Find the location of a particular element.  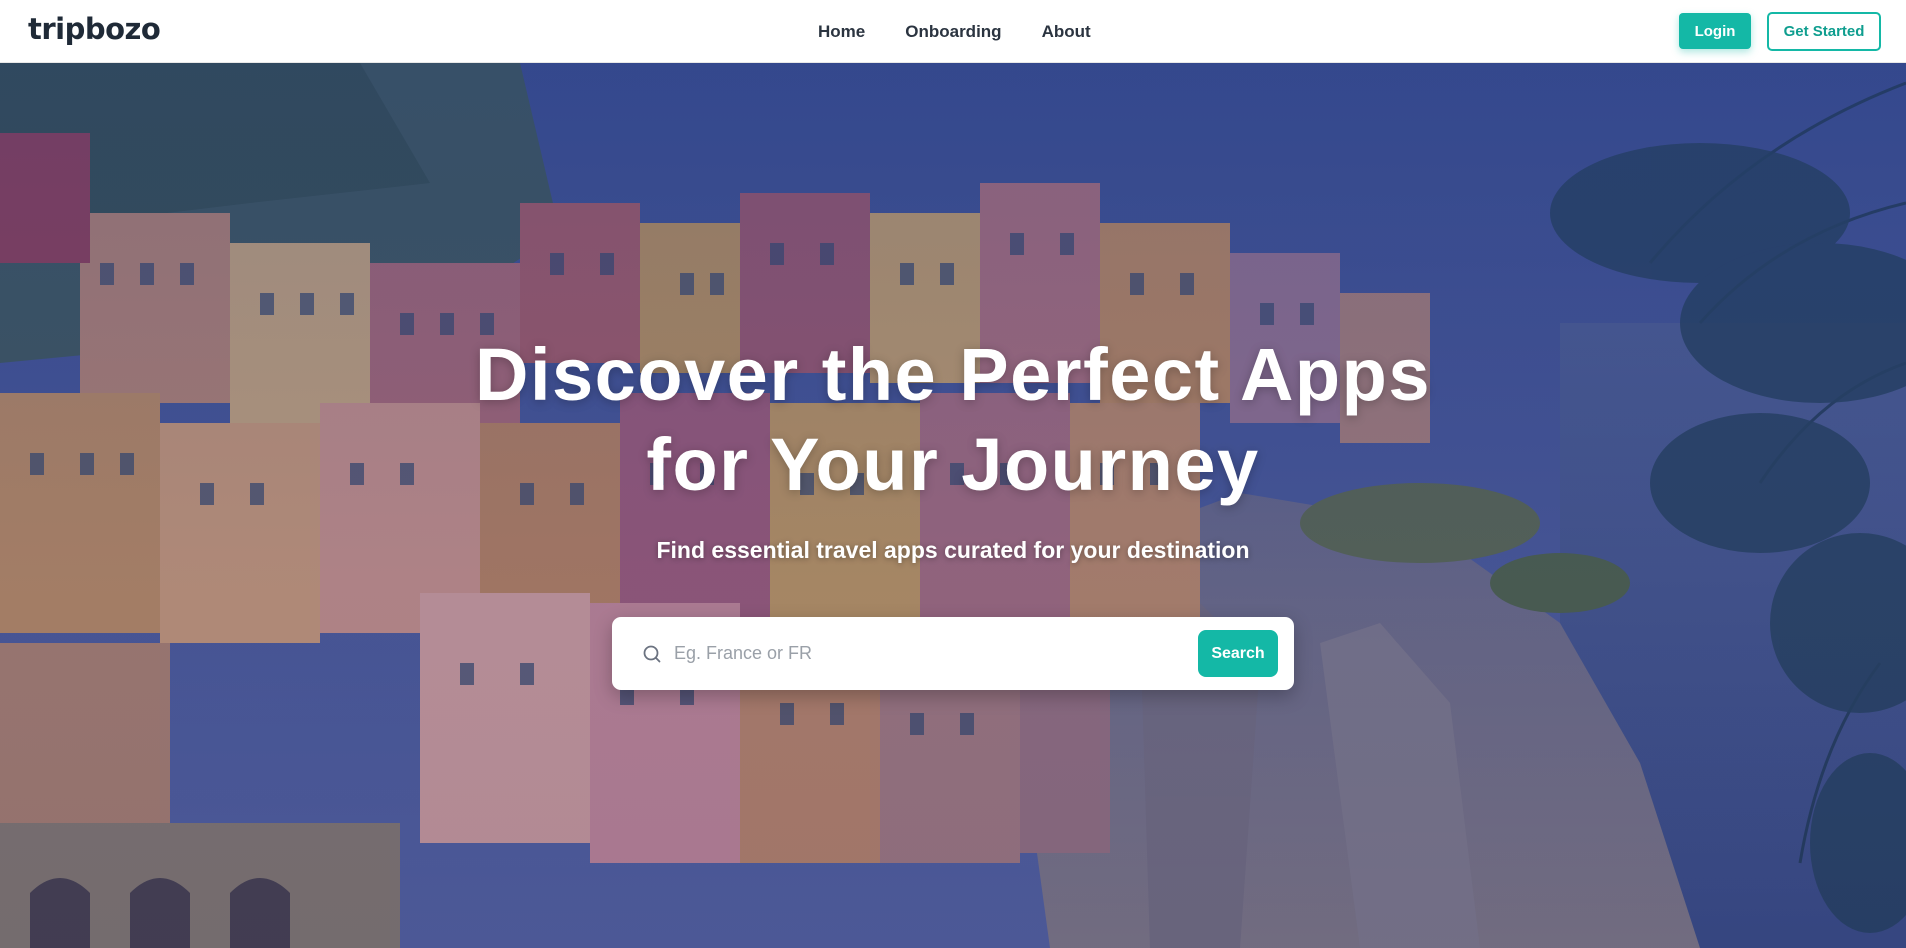

search-bar: Search is located at coordinates (953, 653).